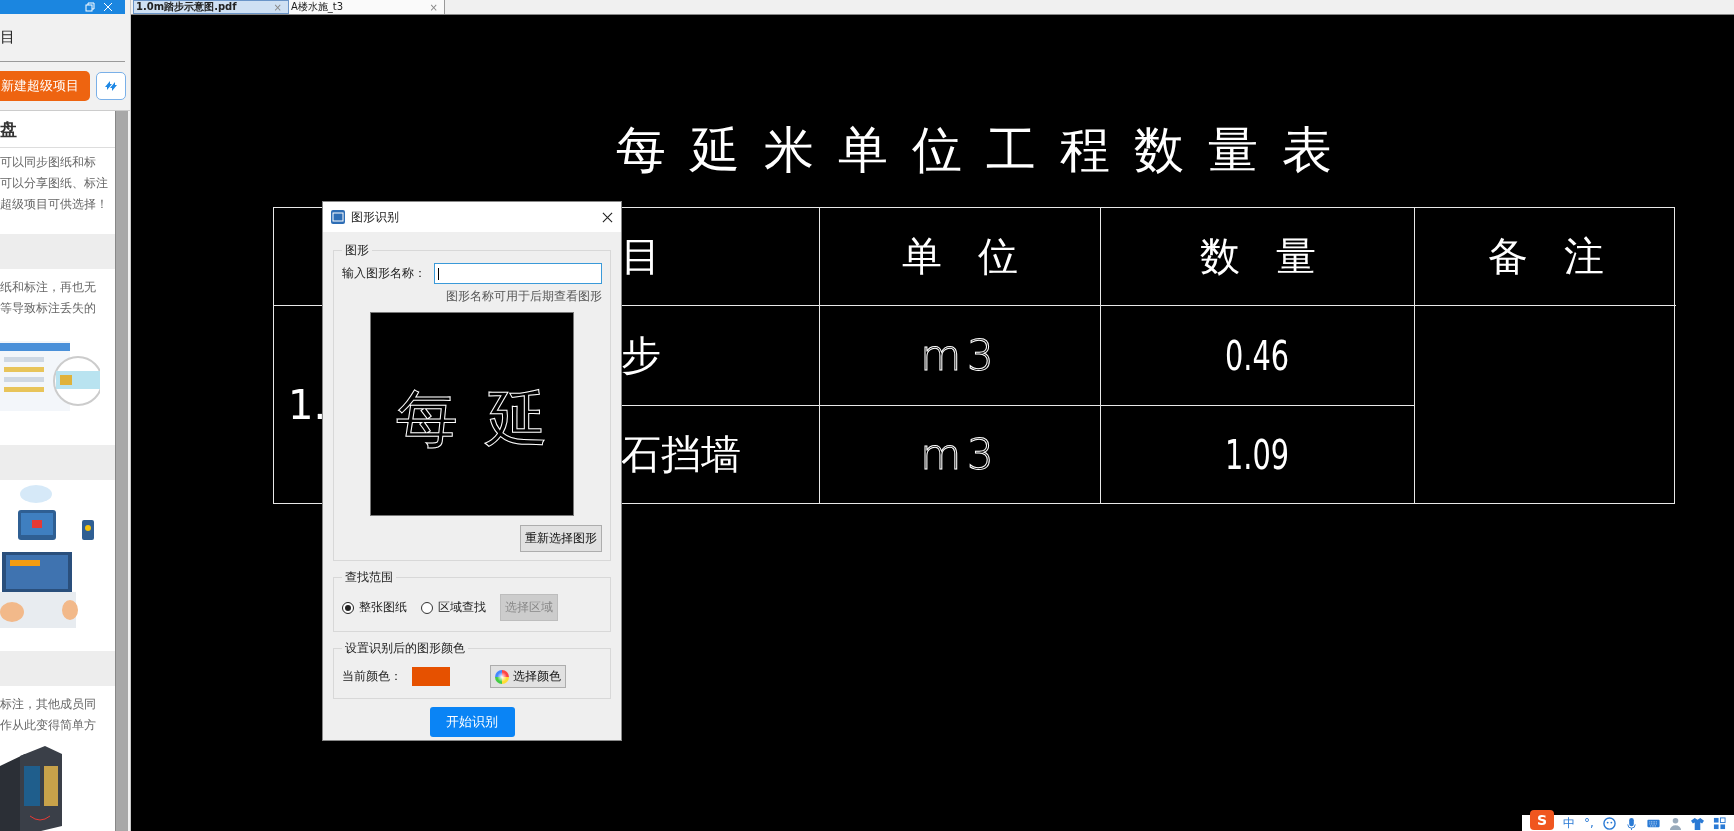  What do you see at coordinates (372, 676) in the screenshot?
I see `field-label: 当前颜色：` at bounding box center [372, 676].